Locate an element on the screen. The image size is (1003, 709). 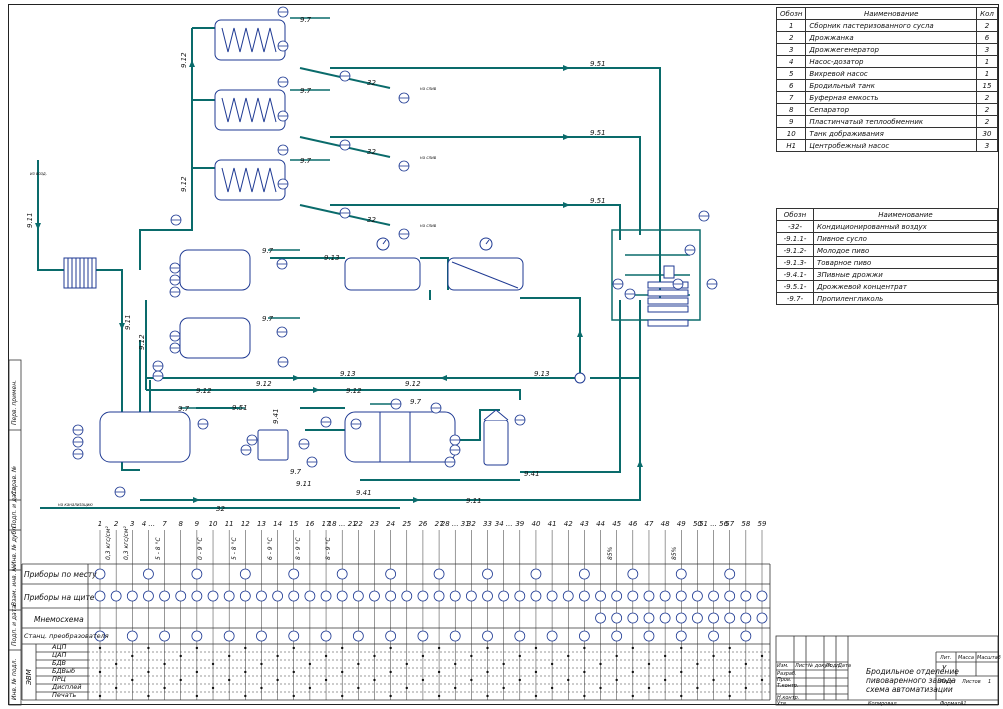
column-number: 48 is located at coordinates (665, 524).